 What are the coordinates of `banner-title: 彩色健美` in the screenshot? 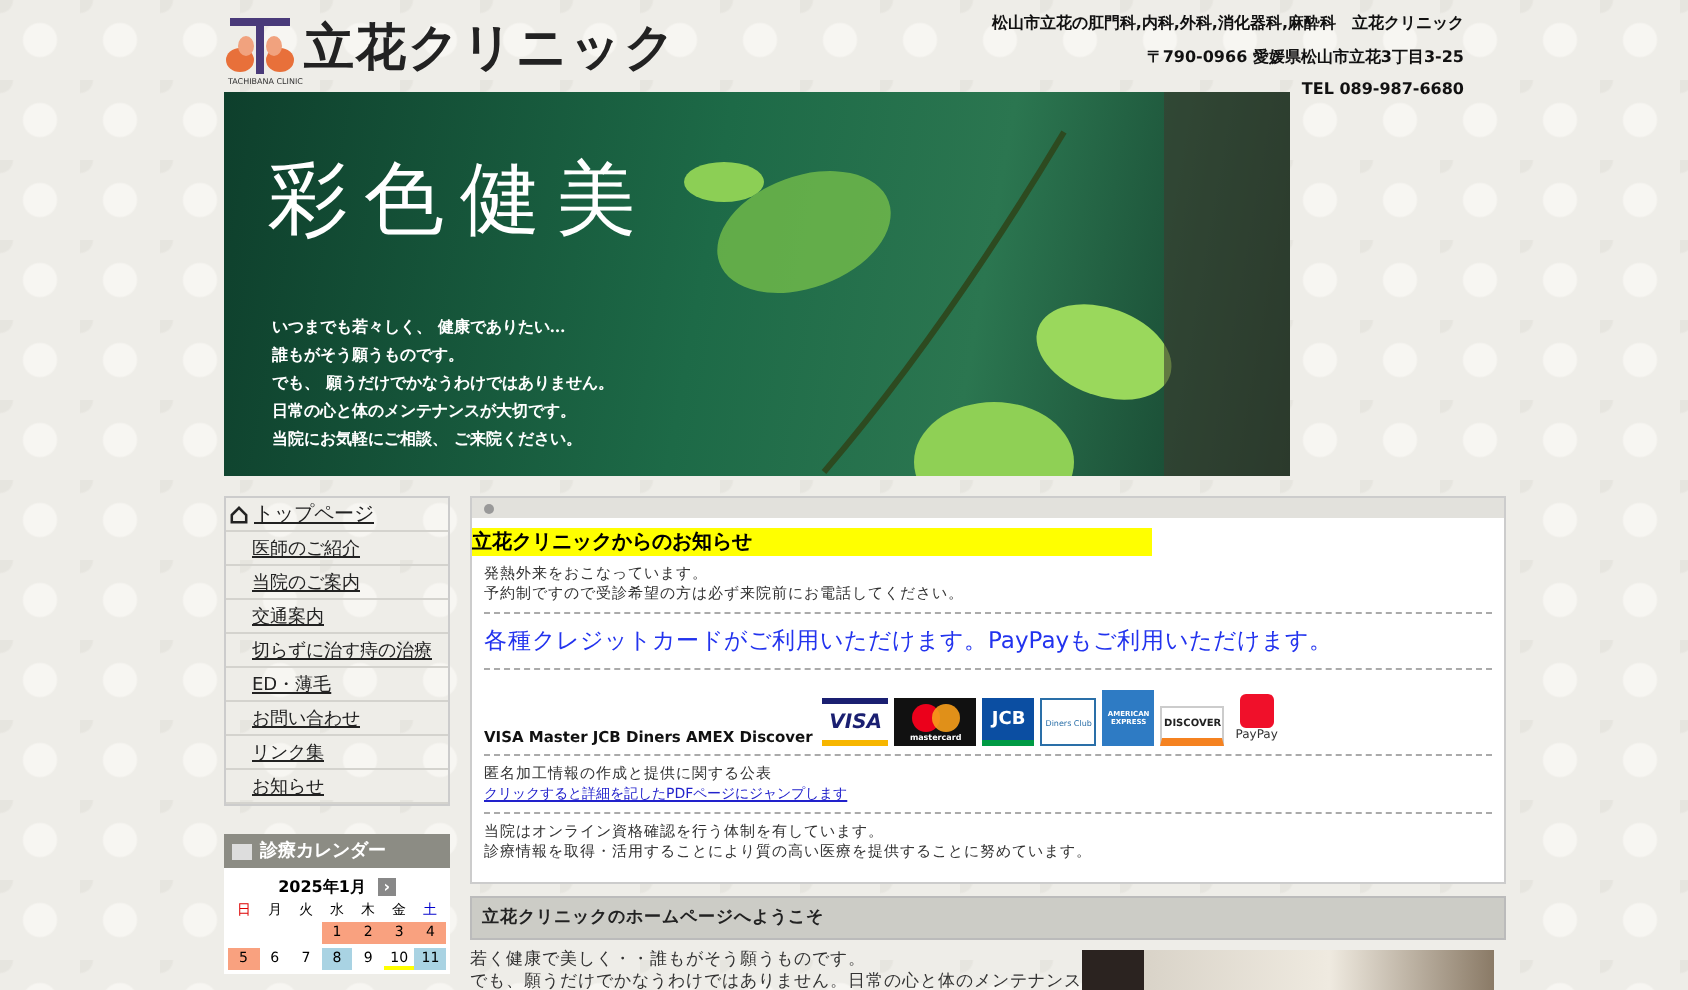 It's located at (460, 201).